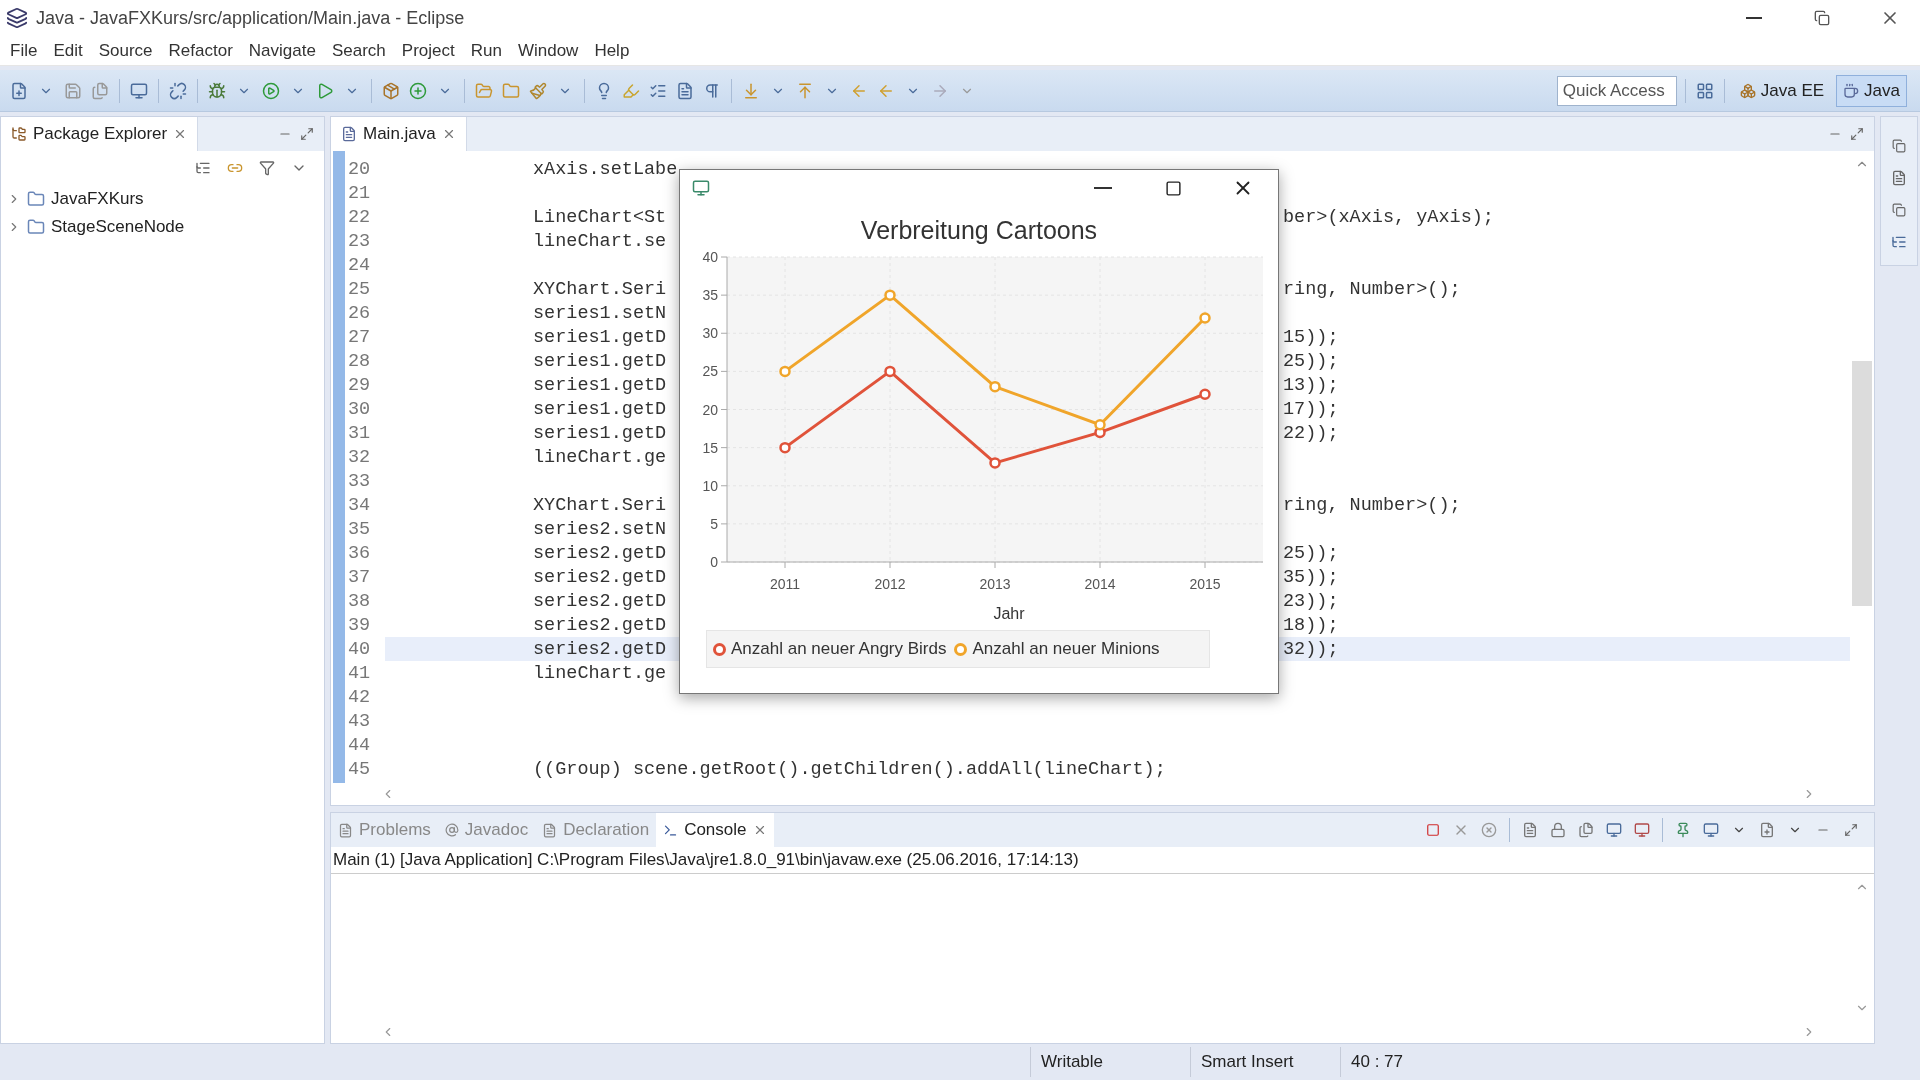 Image resolution: width=1920 pixels, height=1080 pixels. I want to click on axis-label: 15, so click(710, 447).